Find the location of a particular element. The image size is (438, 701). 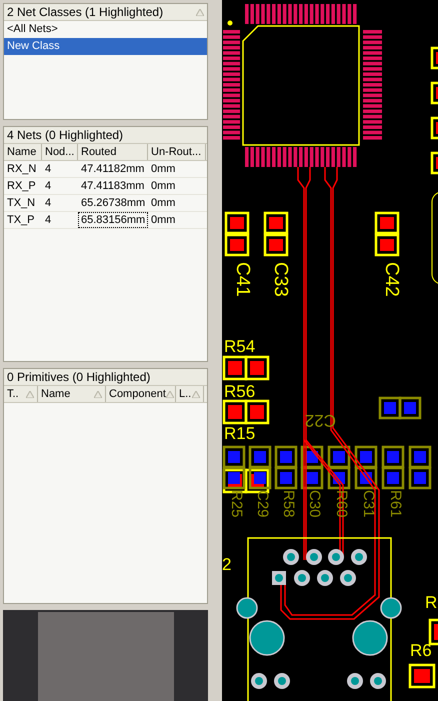

component-label: R60 is located at coordinates (341, 504).